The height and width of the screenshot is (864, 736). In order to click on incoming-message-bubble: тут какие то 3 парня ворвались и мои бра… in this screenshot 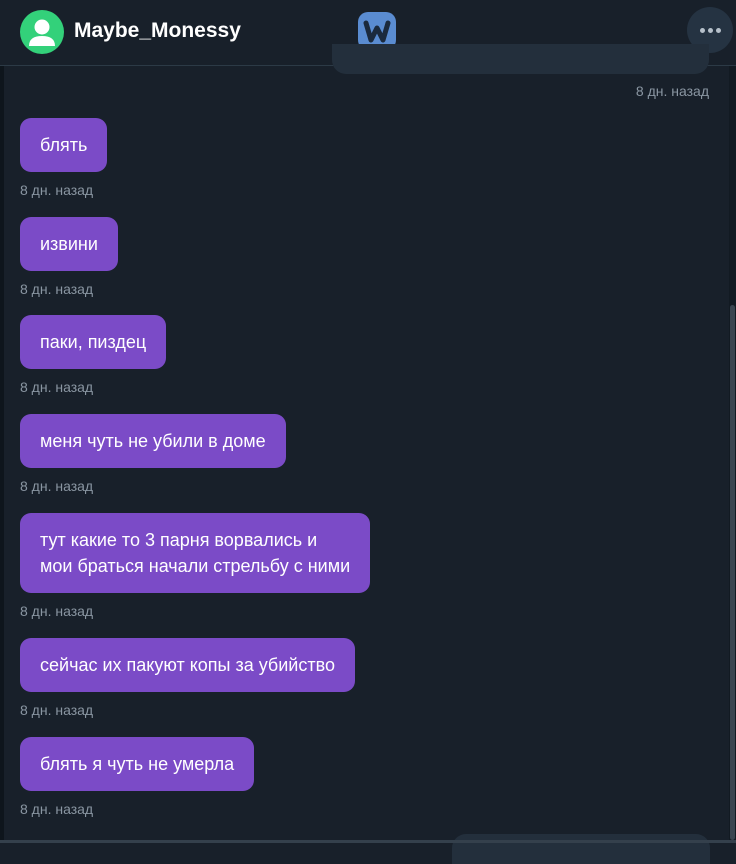, I will do `click(195, 553)`.